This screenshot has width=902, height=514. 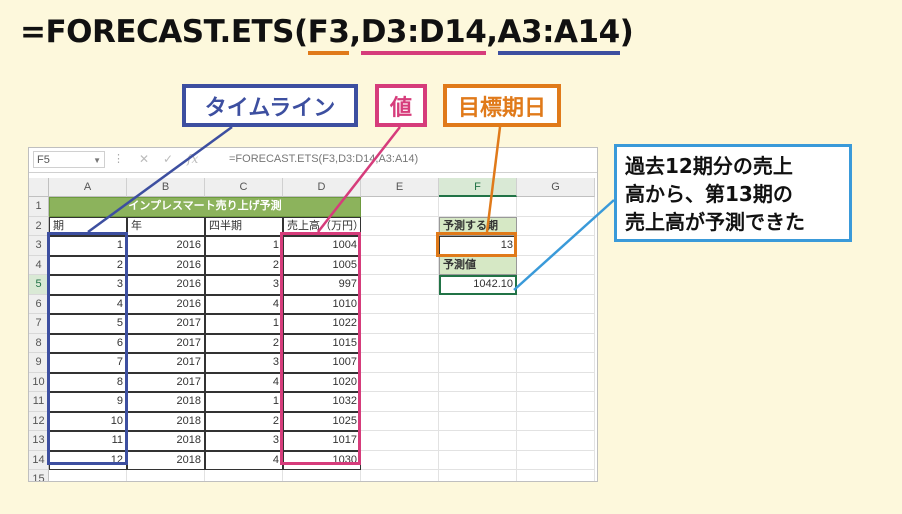 I want to click on column-header-e: E, so click(x=400, y=187).